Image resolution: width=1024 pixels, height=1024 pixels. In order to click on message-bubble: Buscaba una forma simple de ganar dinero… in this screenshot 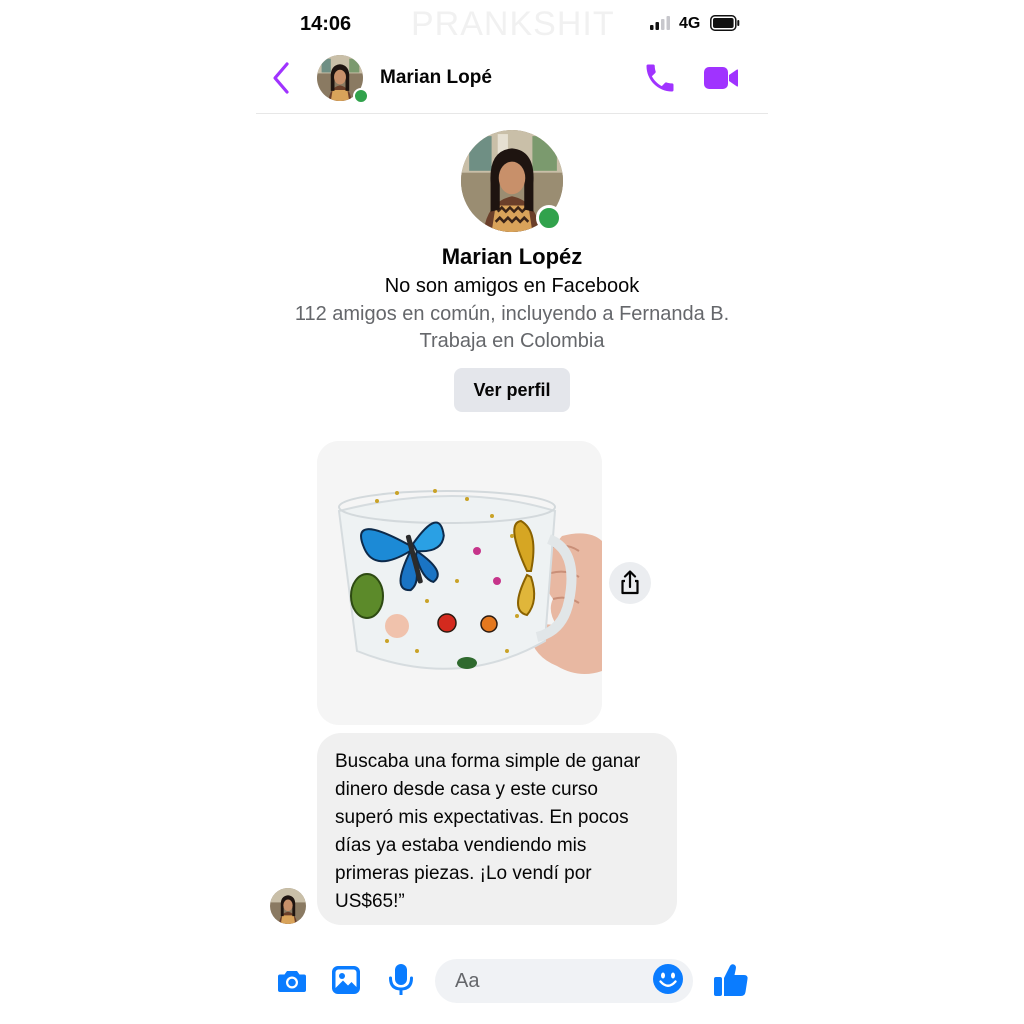, I will do `click(497, 829)`.